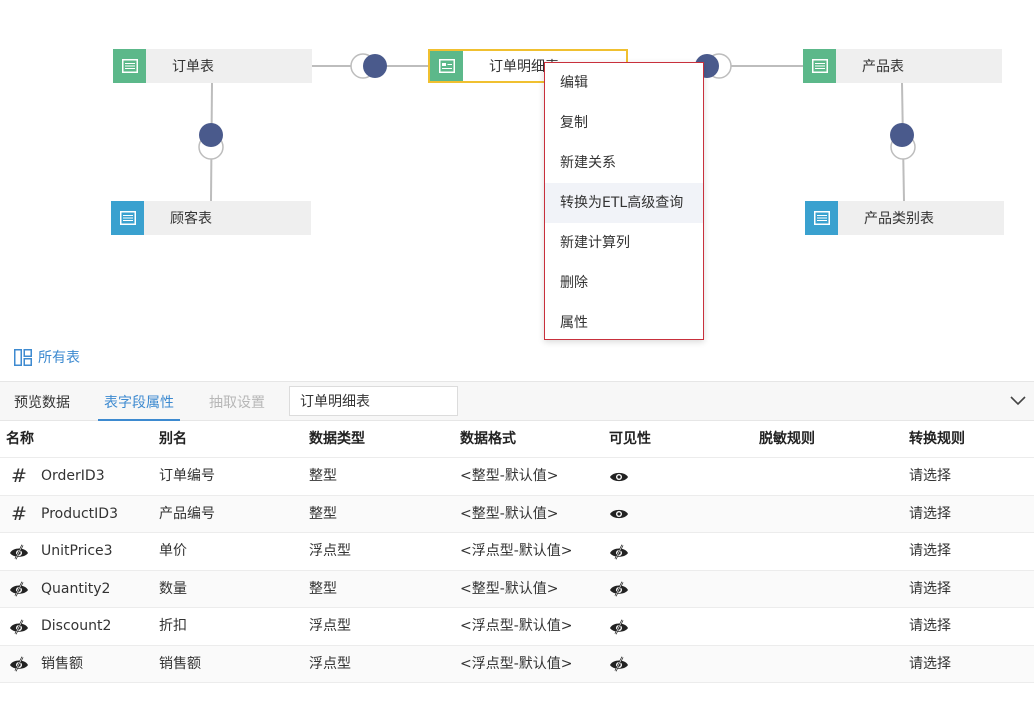 Image resolution: width=1034 pixels, height=718 pixels. What do you see at coordinates (630, 439) in the screenshot?
I see `header-visibility: 可见性` at bounding box center [630, 439].